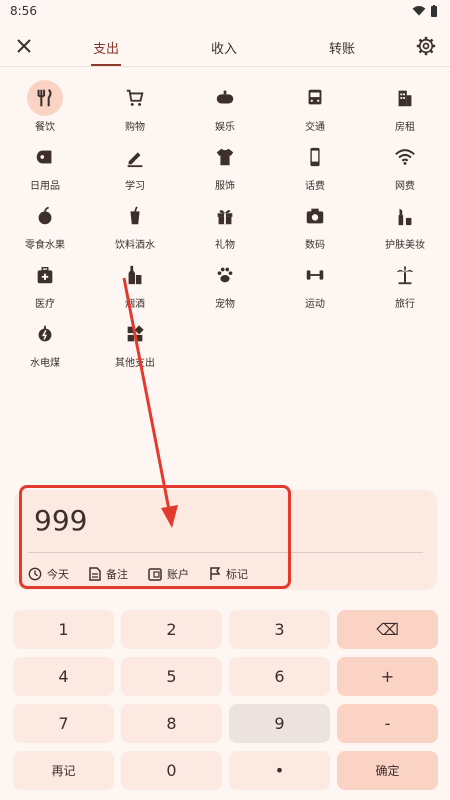  I want to click on category-item: 购物, so click(135, 106).